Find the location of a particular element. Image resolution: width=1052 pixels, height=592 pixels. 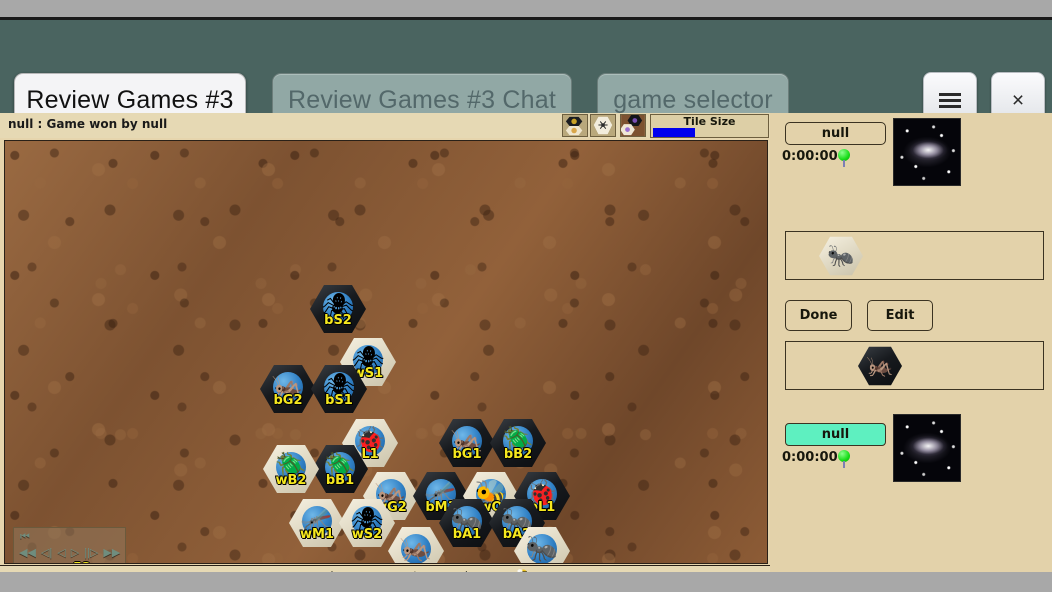

tile-label: bB2 is located at coordinates (518, 454).